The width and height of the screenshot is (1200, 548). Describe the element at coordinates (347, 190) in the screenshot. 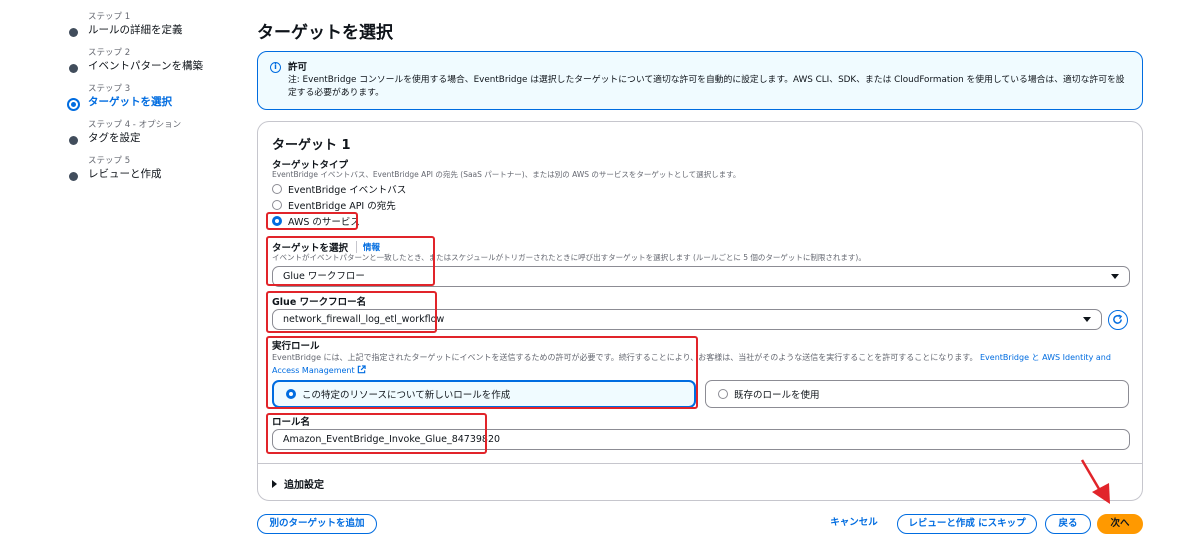

I see `radio-label: EventBridge イベントバス` at that location.